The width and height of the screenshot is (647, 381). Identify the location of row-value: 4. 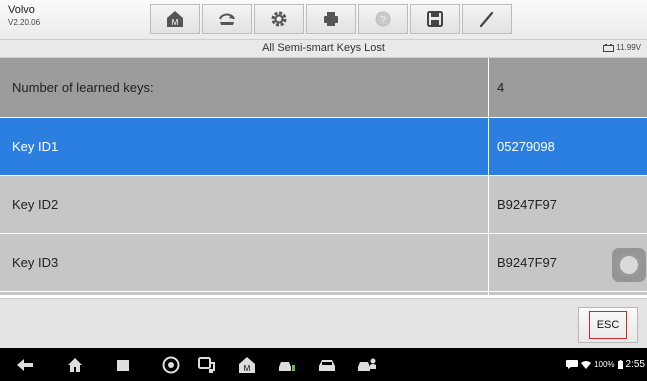
(501, 87).